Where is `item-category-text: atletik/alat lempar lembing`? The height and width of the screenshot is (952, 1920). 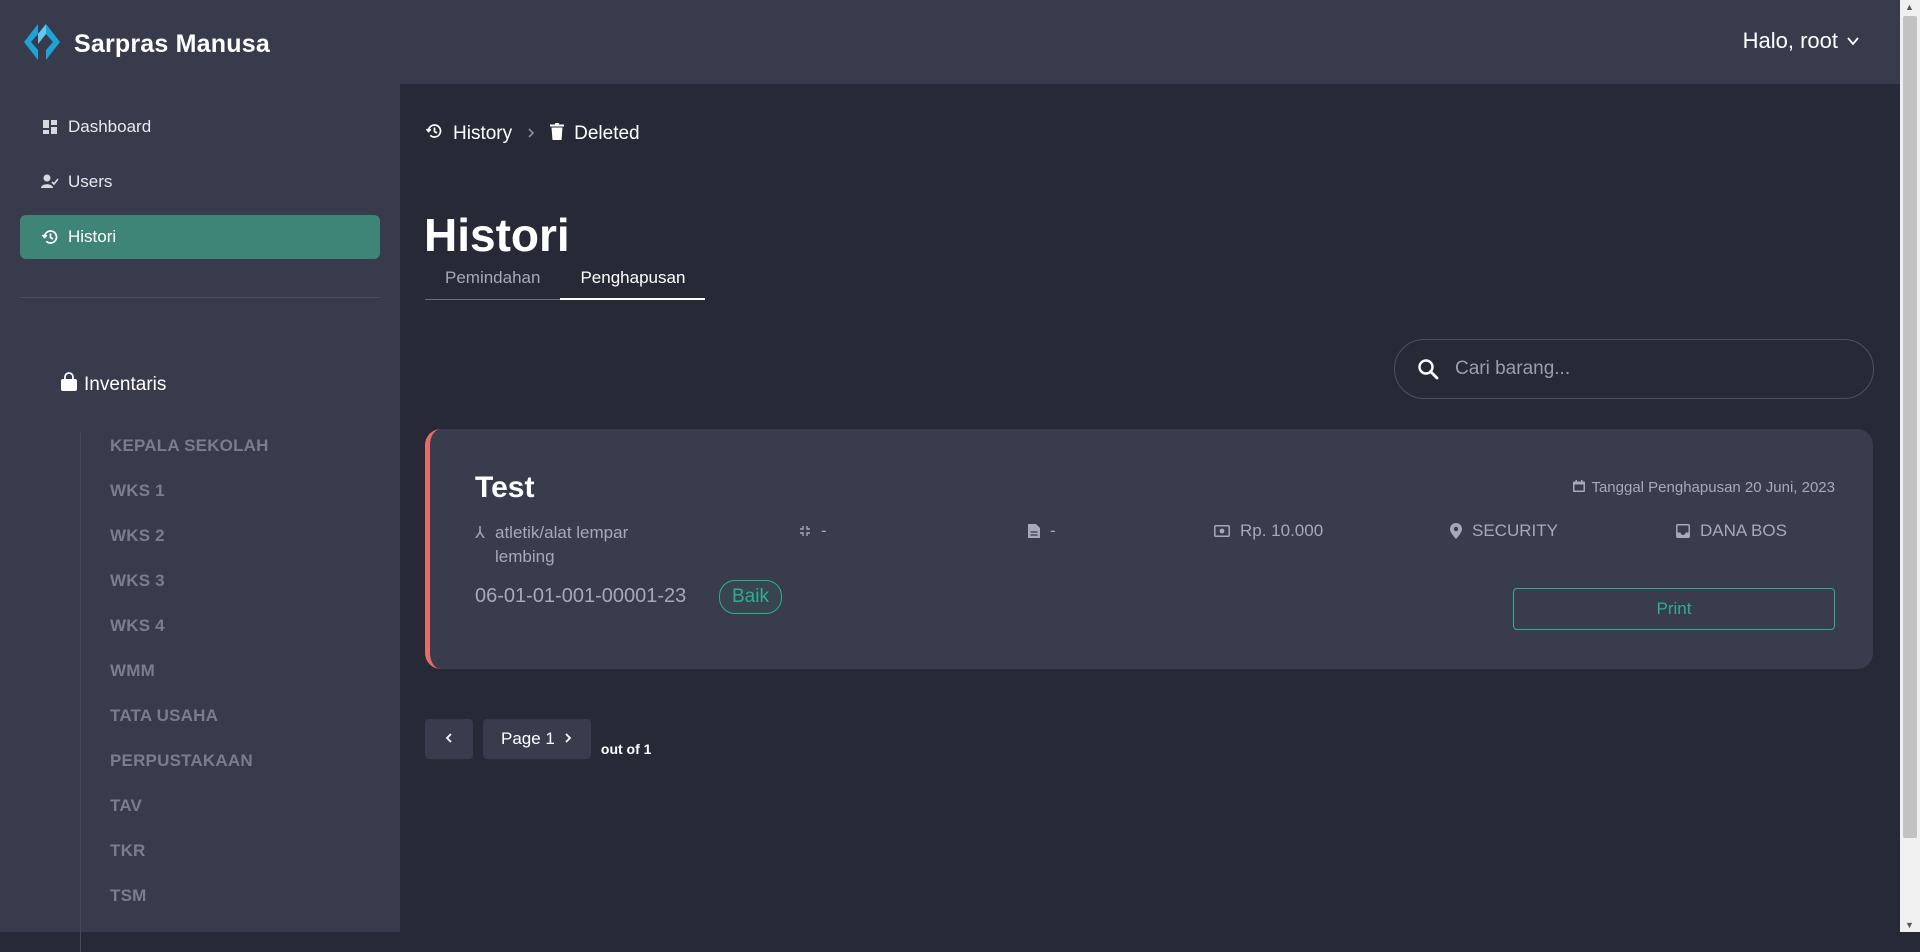 item-category-text: atletik/alat lempar lembing is located at coordinates (562, 544).